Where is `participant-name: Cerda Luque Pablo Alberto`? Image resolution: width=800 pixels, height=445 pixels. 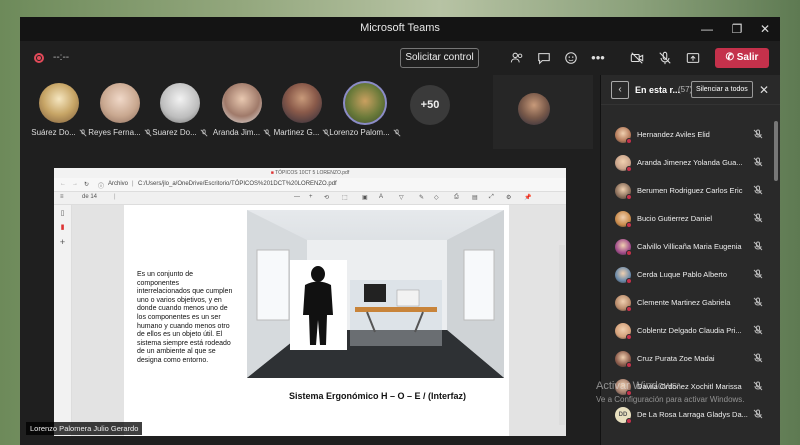
participant-name: Cerda Luque Pablo Alberto is located at coordinates (682, 274).